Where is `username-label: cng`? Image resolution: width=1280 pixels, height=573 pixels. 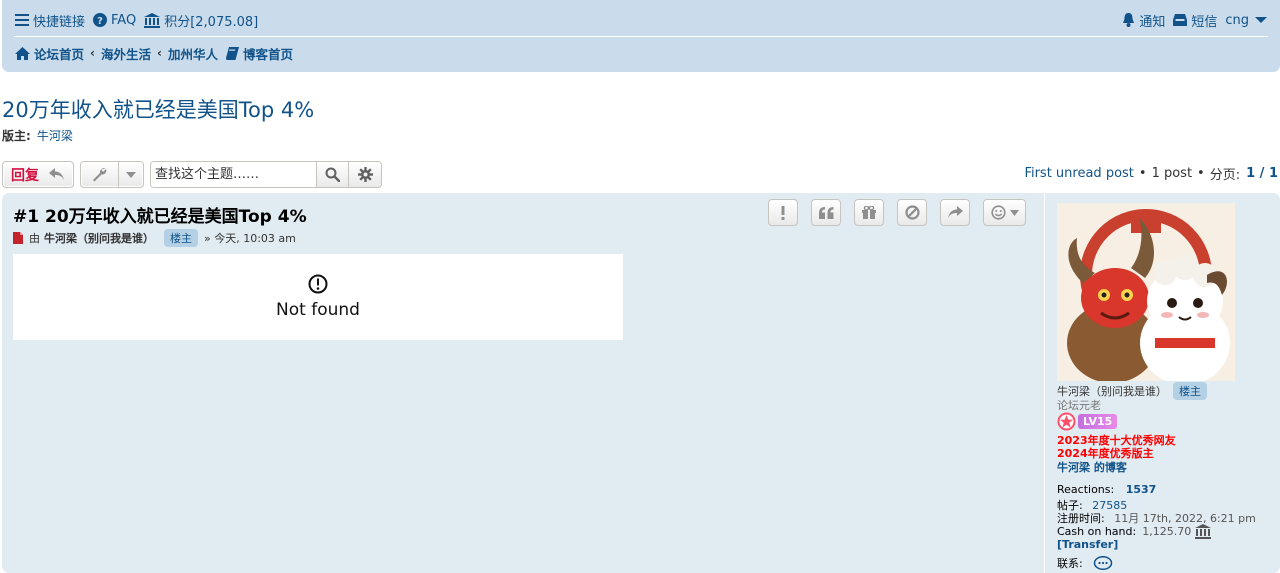
username-label: cng is located at coordinates (1237, 20).